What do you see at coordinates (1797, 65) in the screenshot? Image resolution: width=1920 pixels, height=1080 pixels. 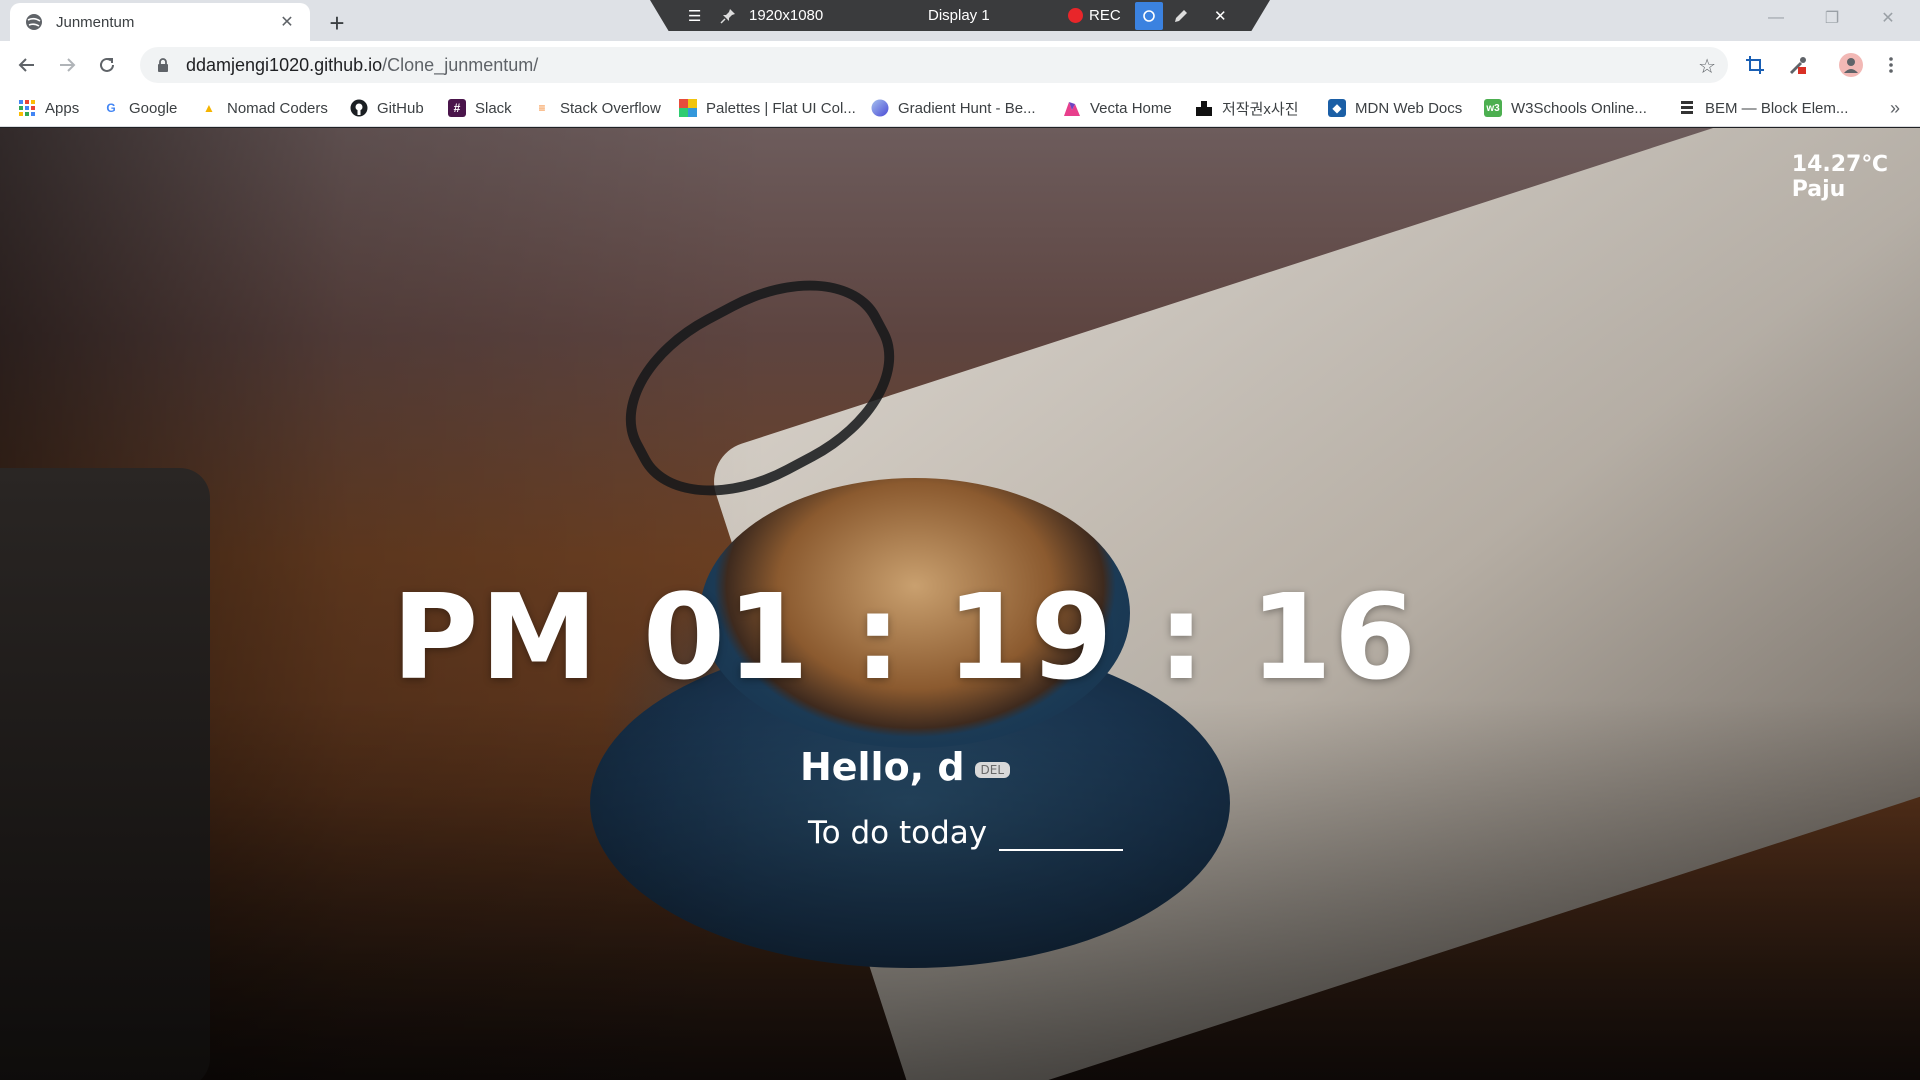 I see `color-picker-extension-icon` at bounding box center [1797, 65].